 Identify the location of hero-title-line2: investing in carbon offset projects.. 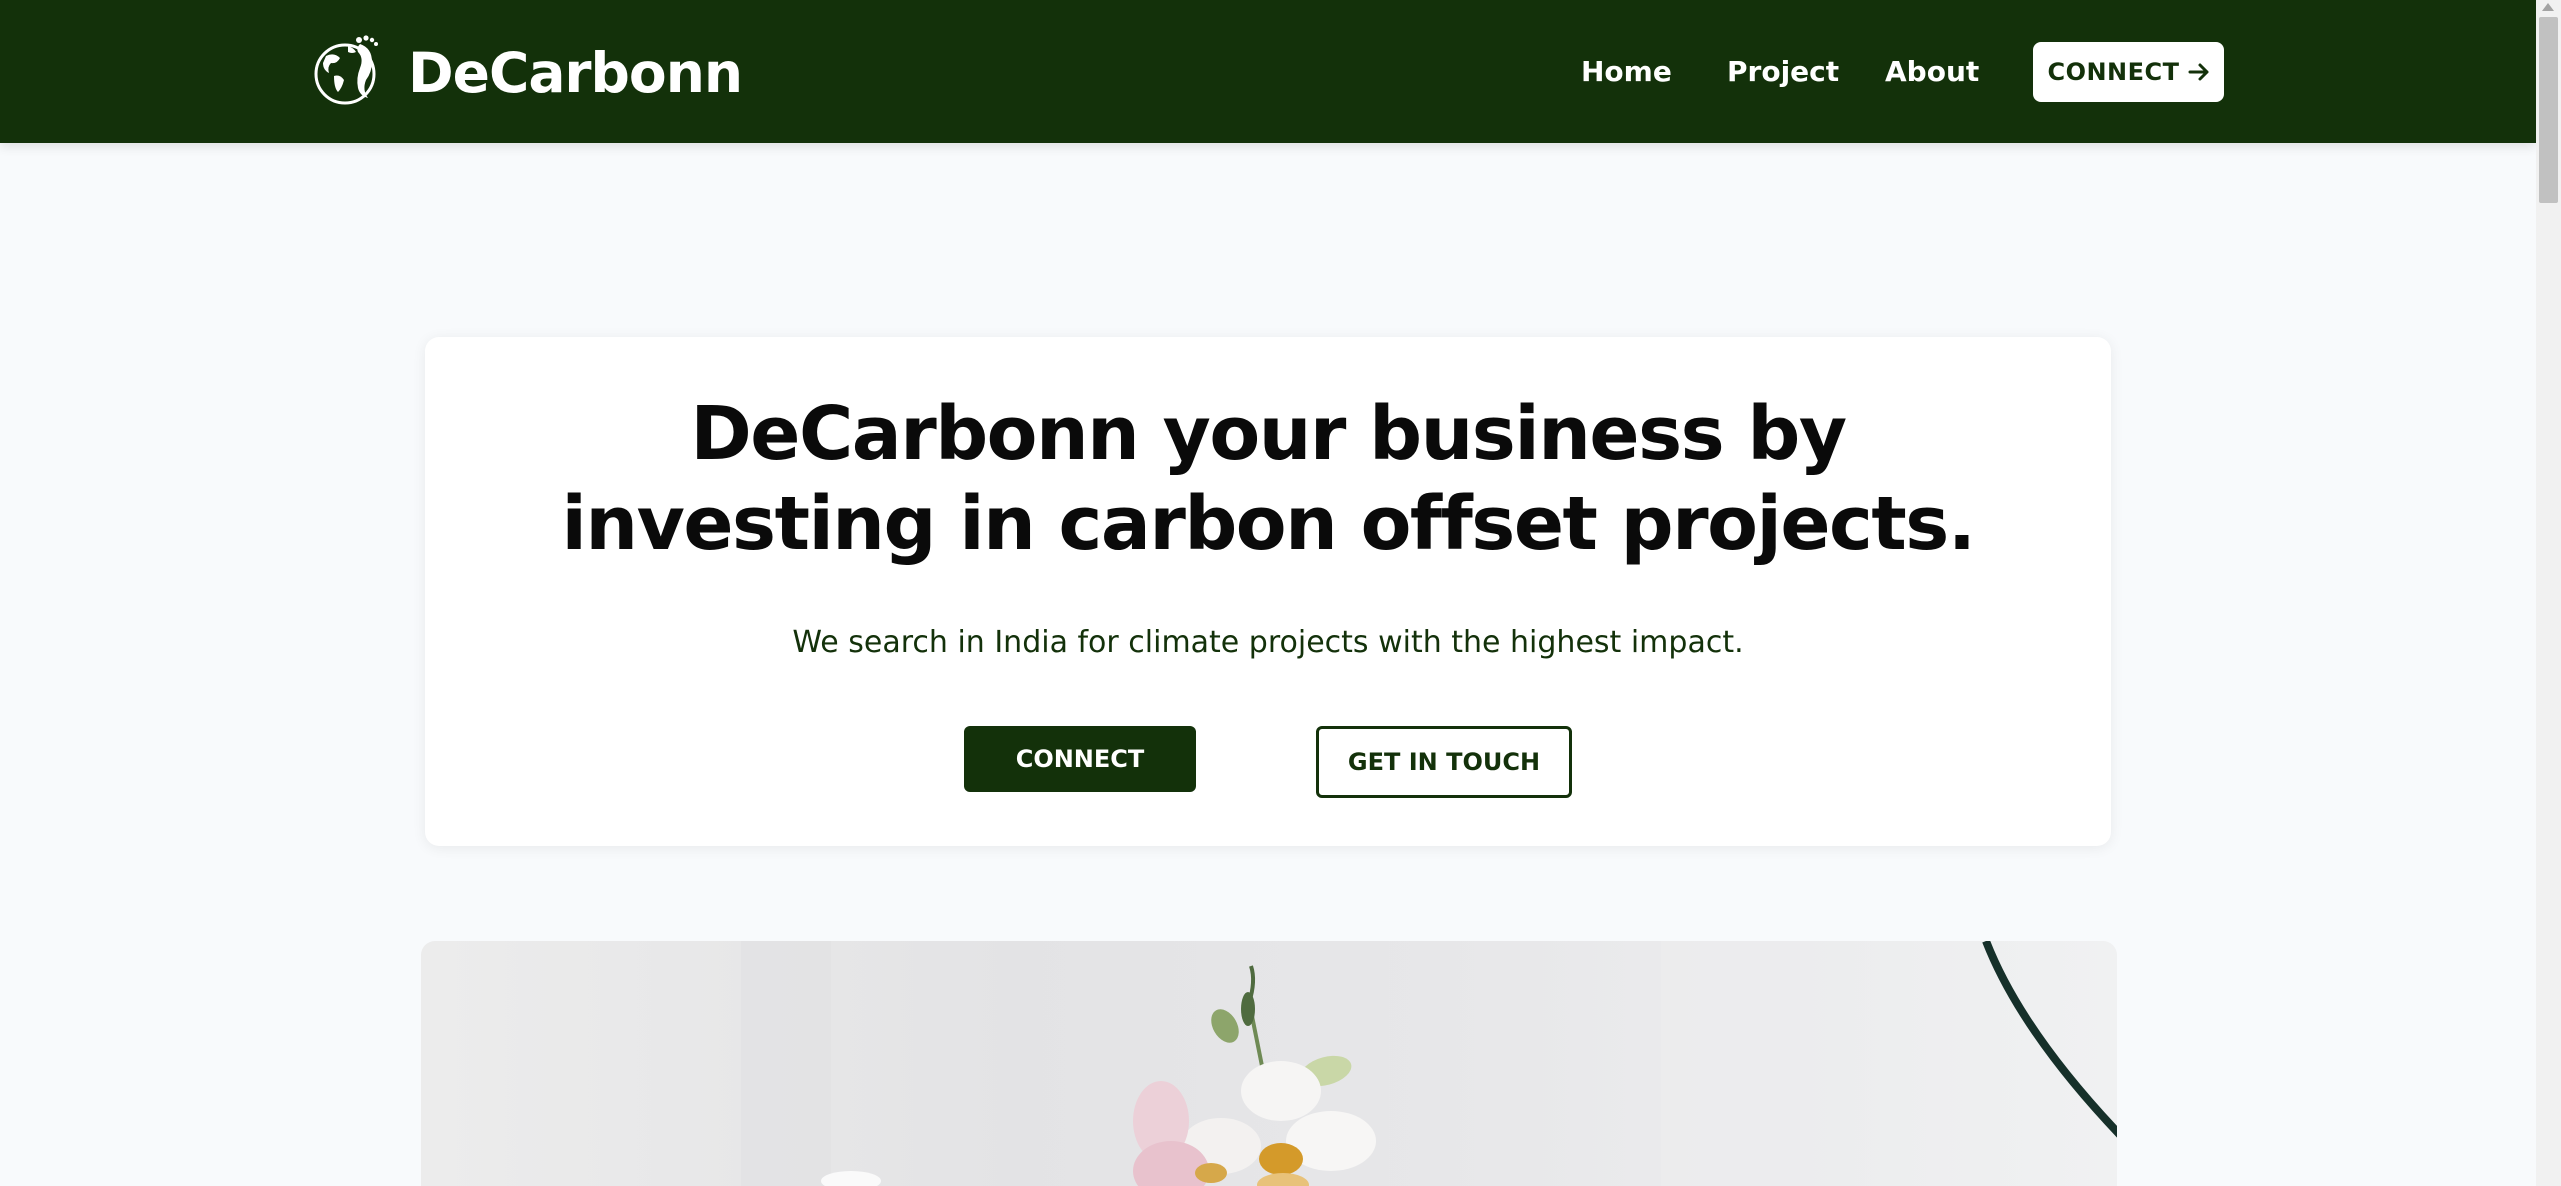
(1268, 524).